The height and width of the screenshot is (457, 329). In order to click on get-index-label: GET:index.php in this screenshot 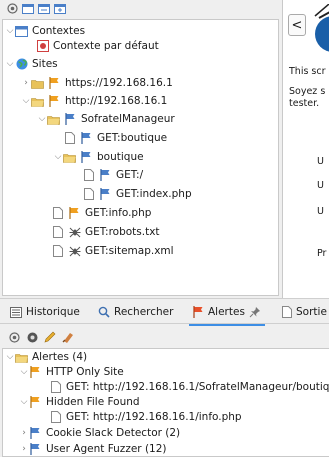, I will do `click(154, 194)`.